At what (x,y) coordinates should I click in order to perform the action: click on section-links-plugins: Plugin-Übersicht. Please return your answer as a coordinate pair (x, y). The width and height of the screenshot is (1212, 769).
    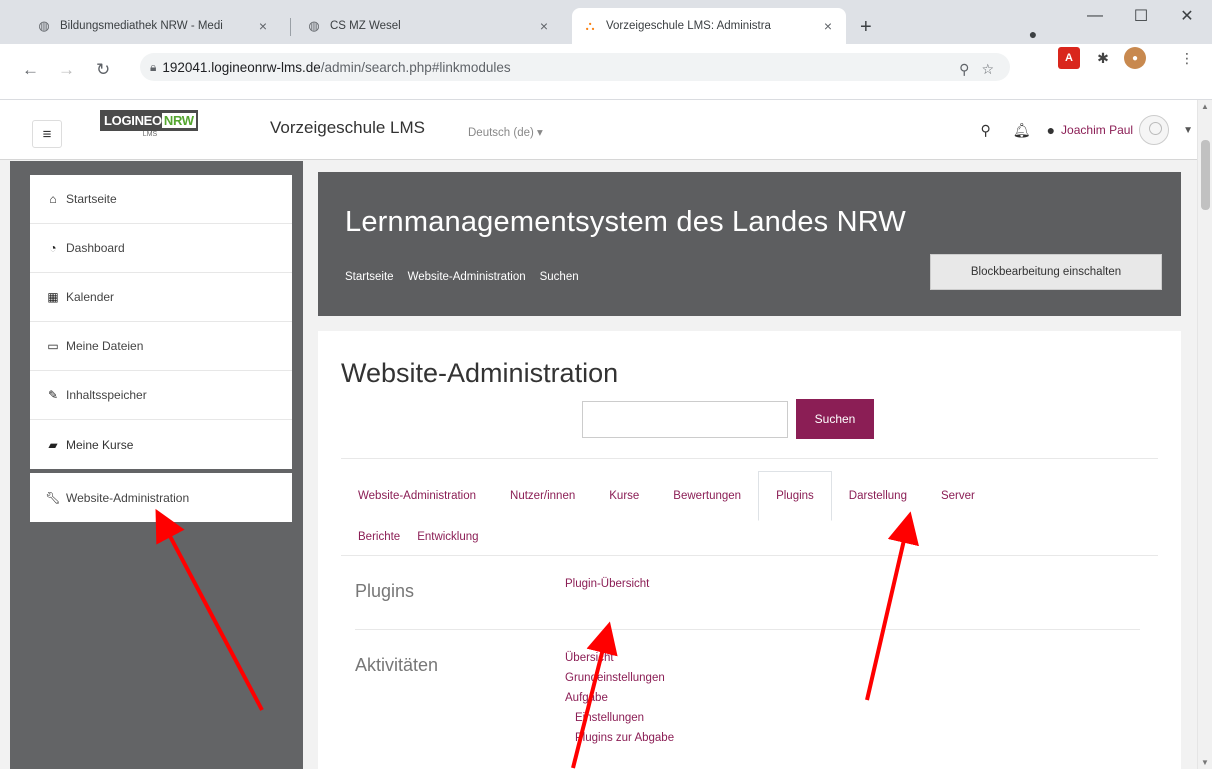
    Looking at the image, I should click on (607, 584).